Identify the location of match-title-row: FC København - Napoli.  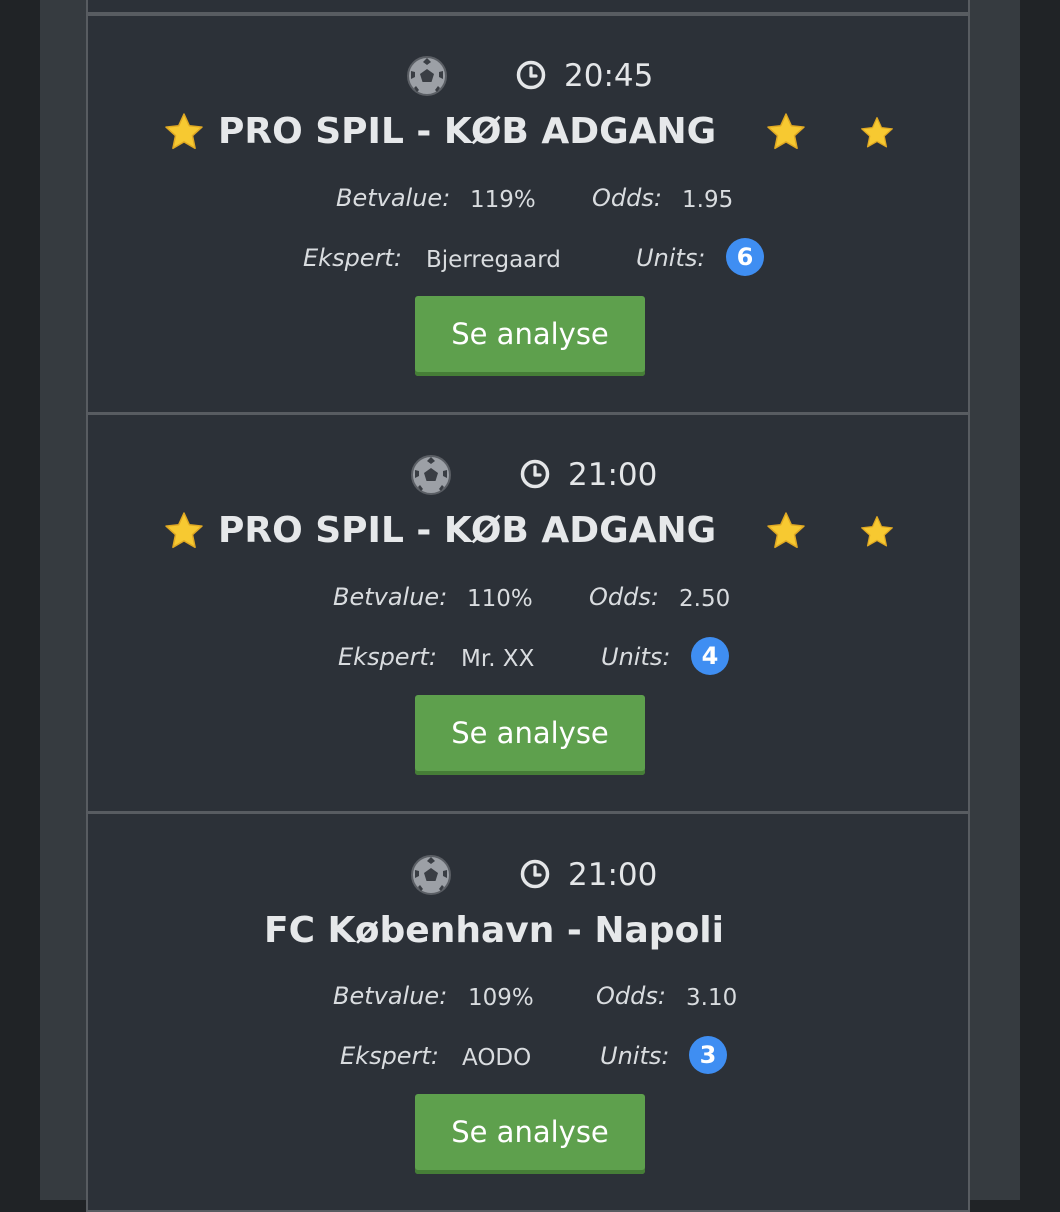
(528, 930).